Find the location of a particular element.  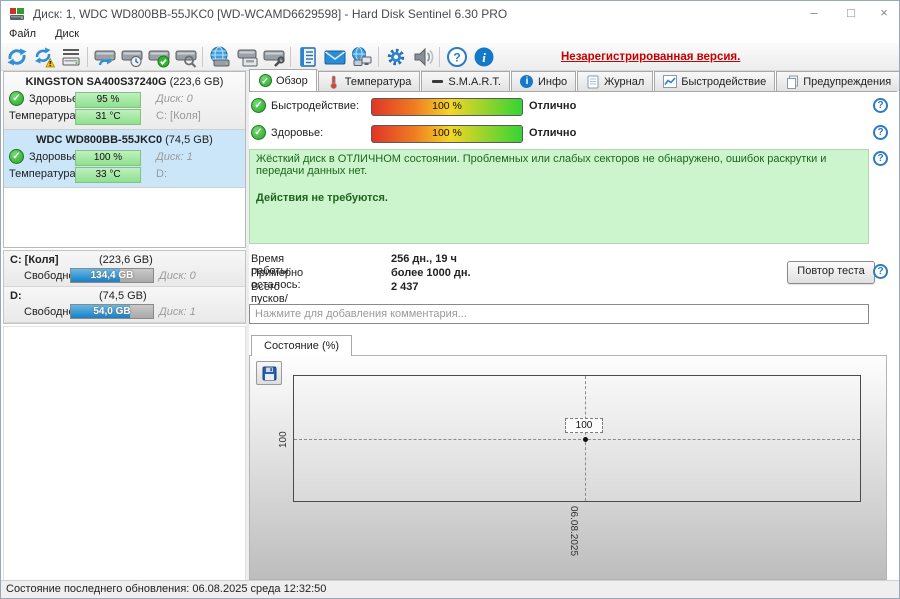

menu-bar: Файл Диск is located at coordinates (450, 35).